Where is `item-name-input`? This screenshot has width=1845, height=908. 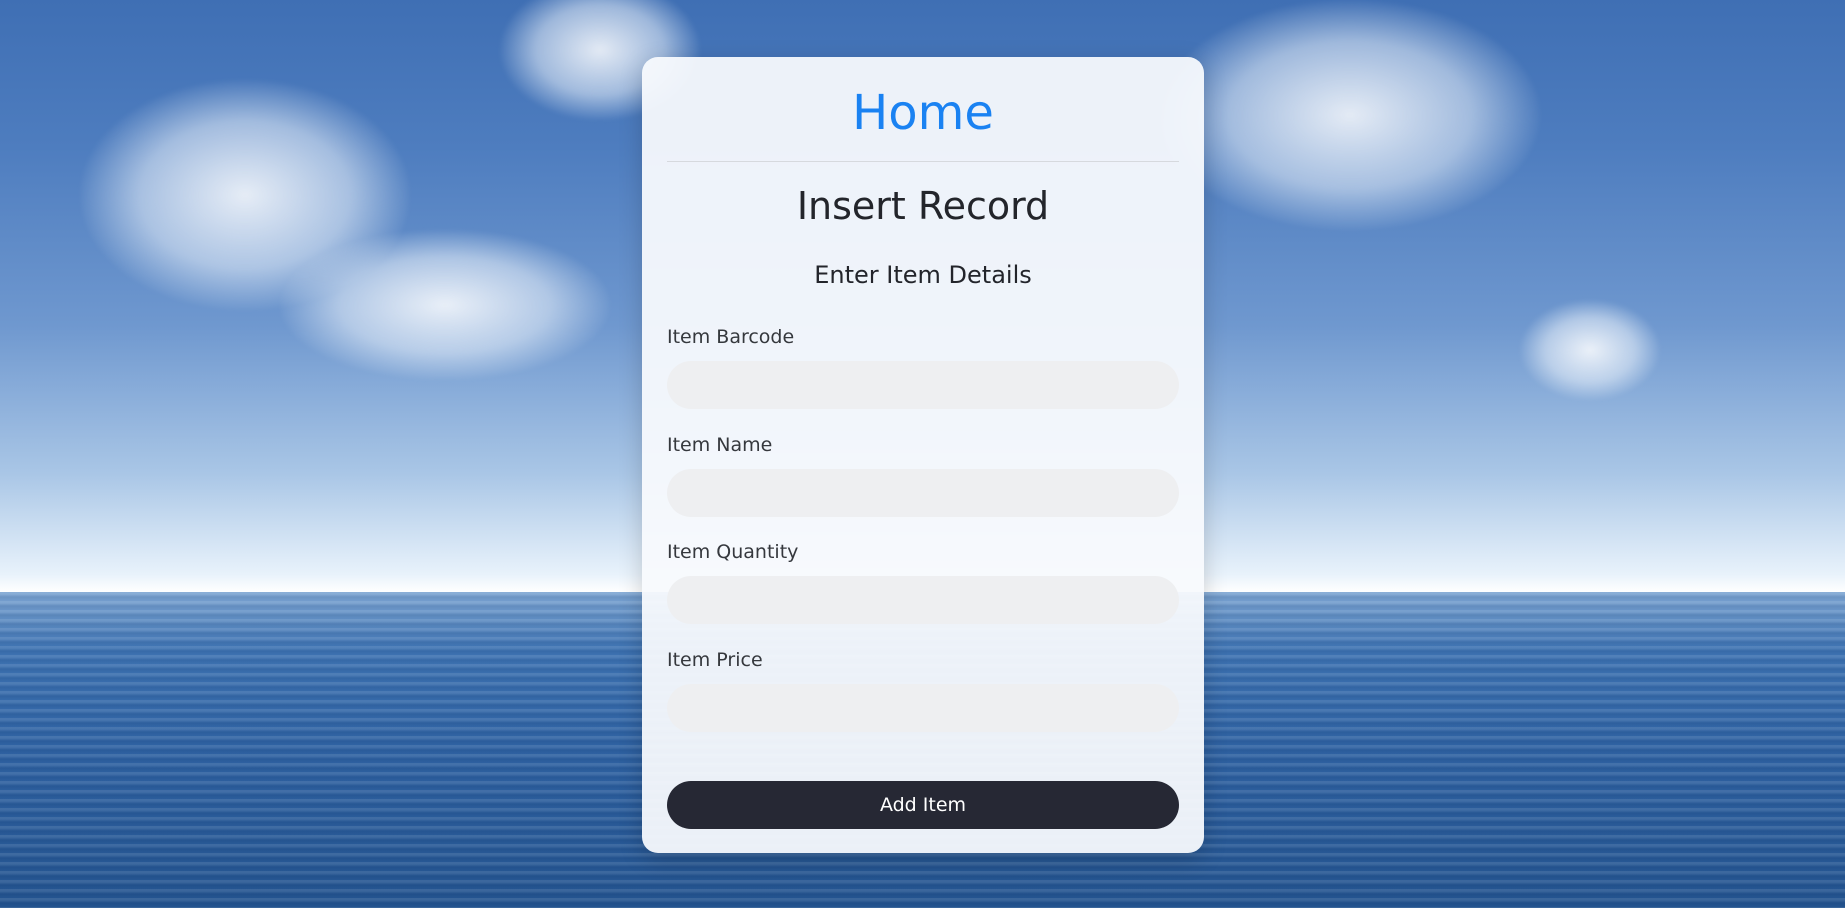 item-name-input is located at coordinates (923, 493).